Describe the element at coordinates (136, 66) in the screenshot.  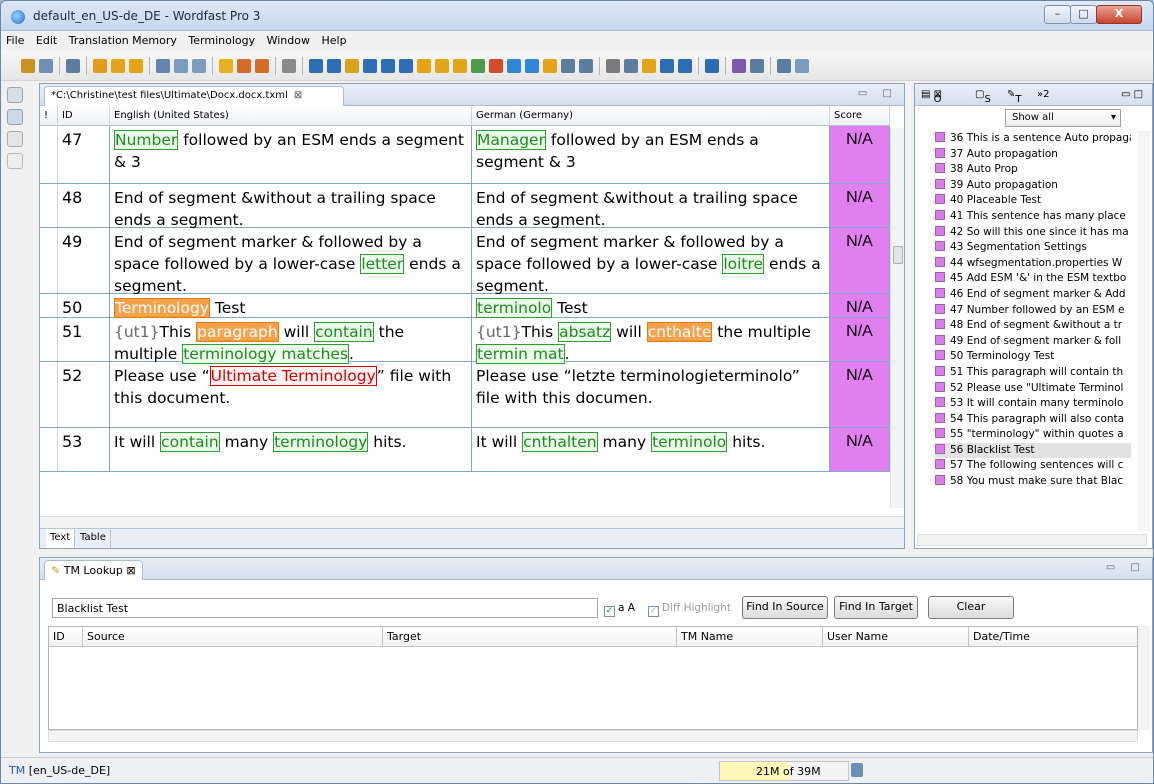
I see `next-icon` at that location.